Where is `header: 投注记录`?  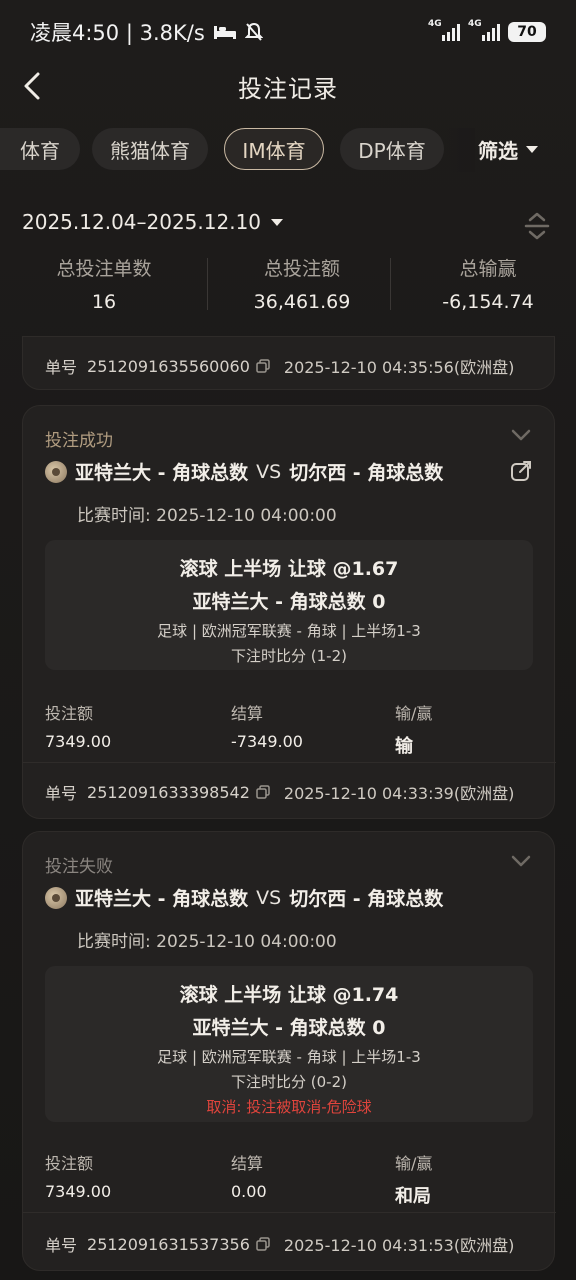 header: 投注记录 is located at coordinates (288, 86).